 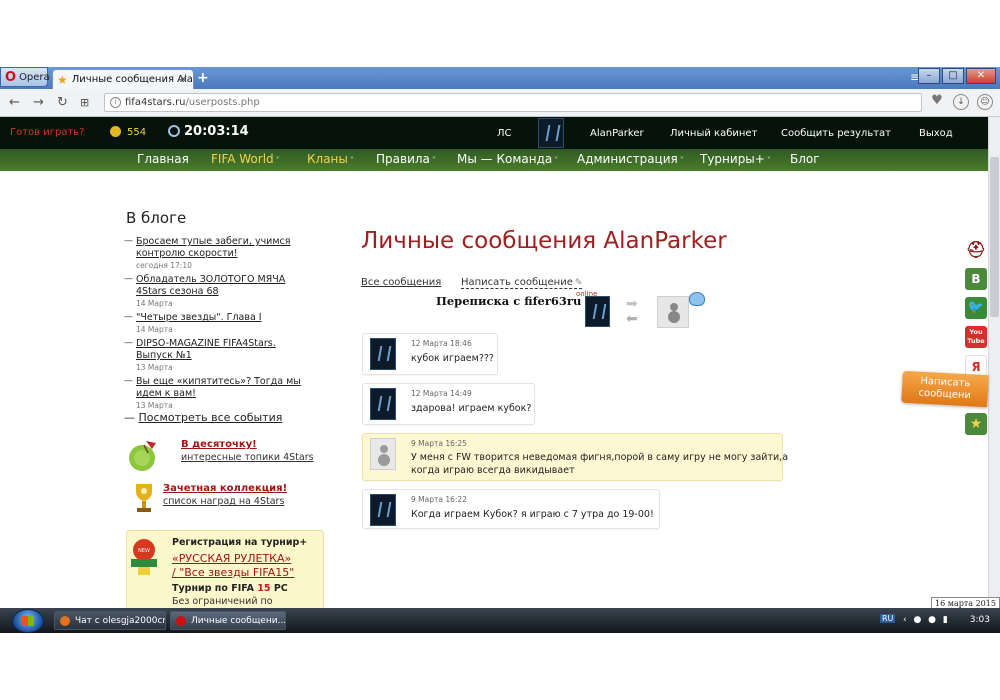 What do you see at coordinates (14, 102) in the screenshot?
I see `back-arrow-icon: ←` at bounding box center [14, 102].